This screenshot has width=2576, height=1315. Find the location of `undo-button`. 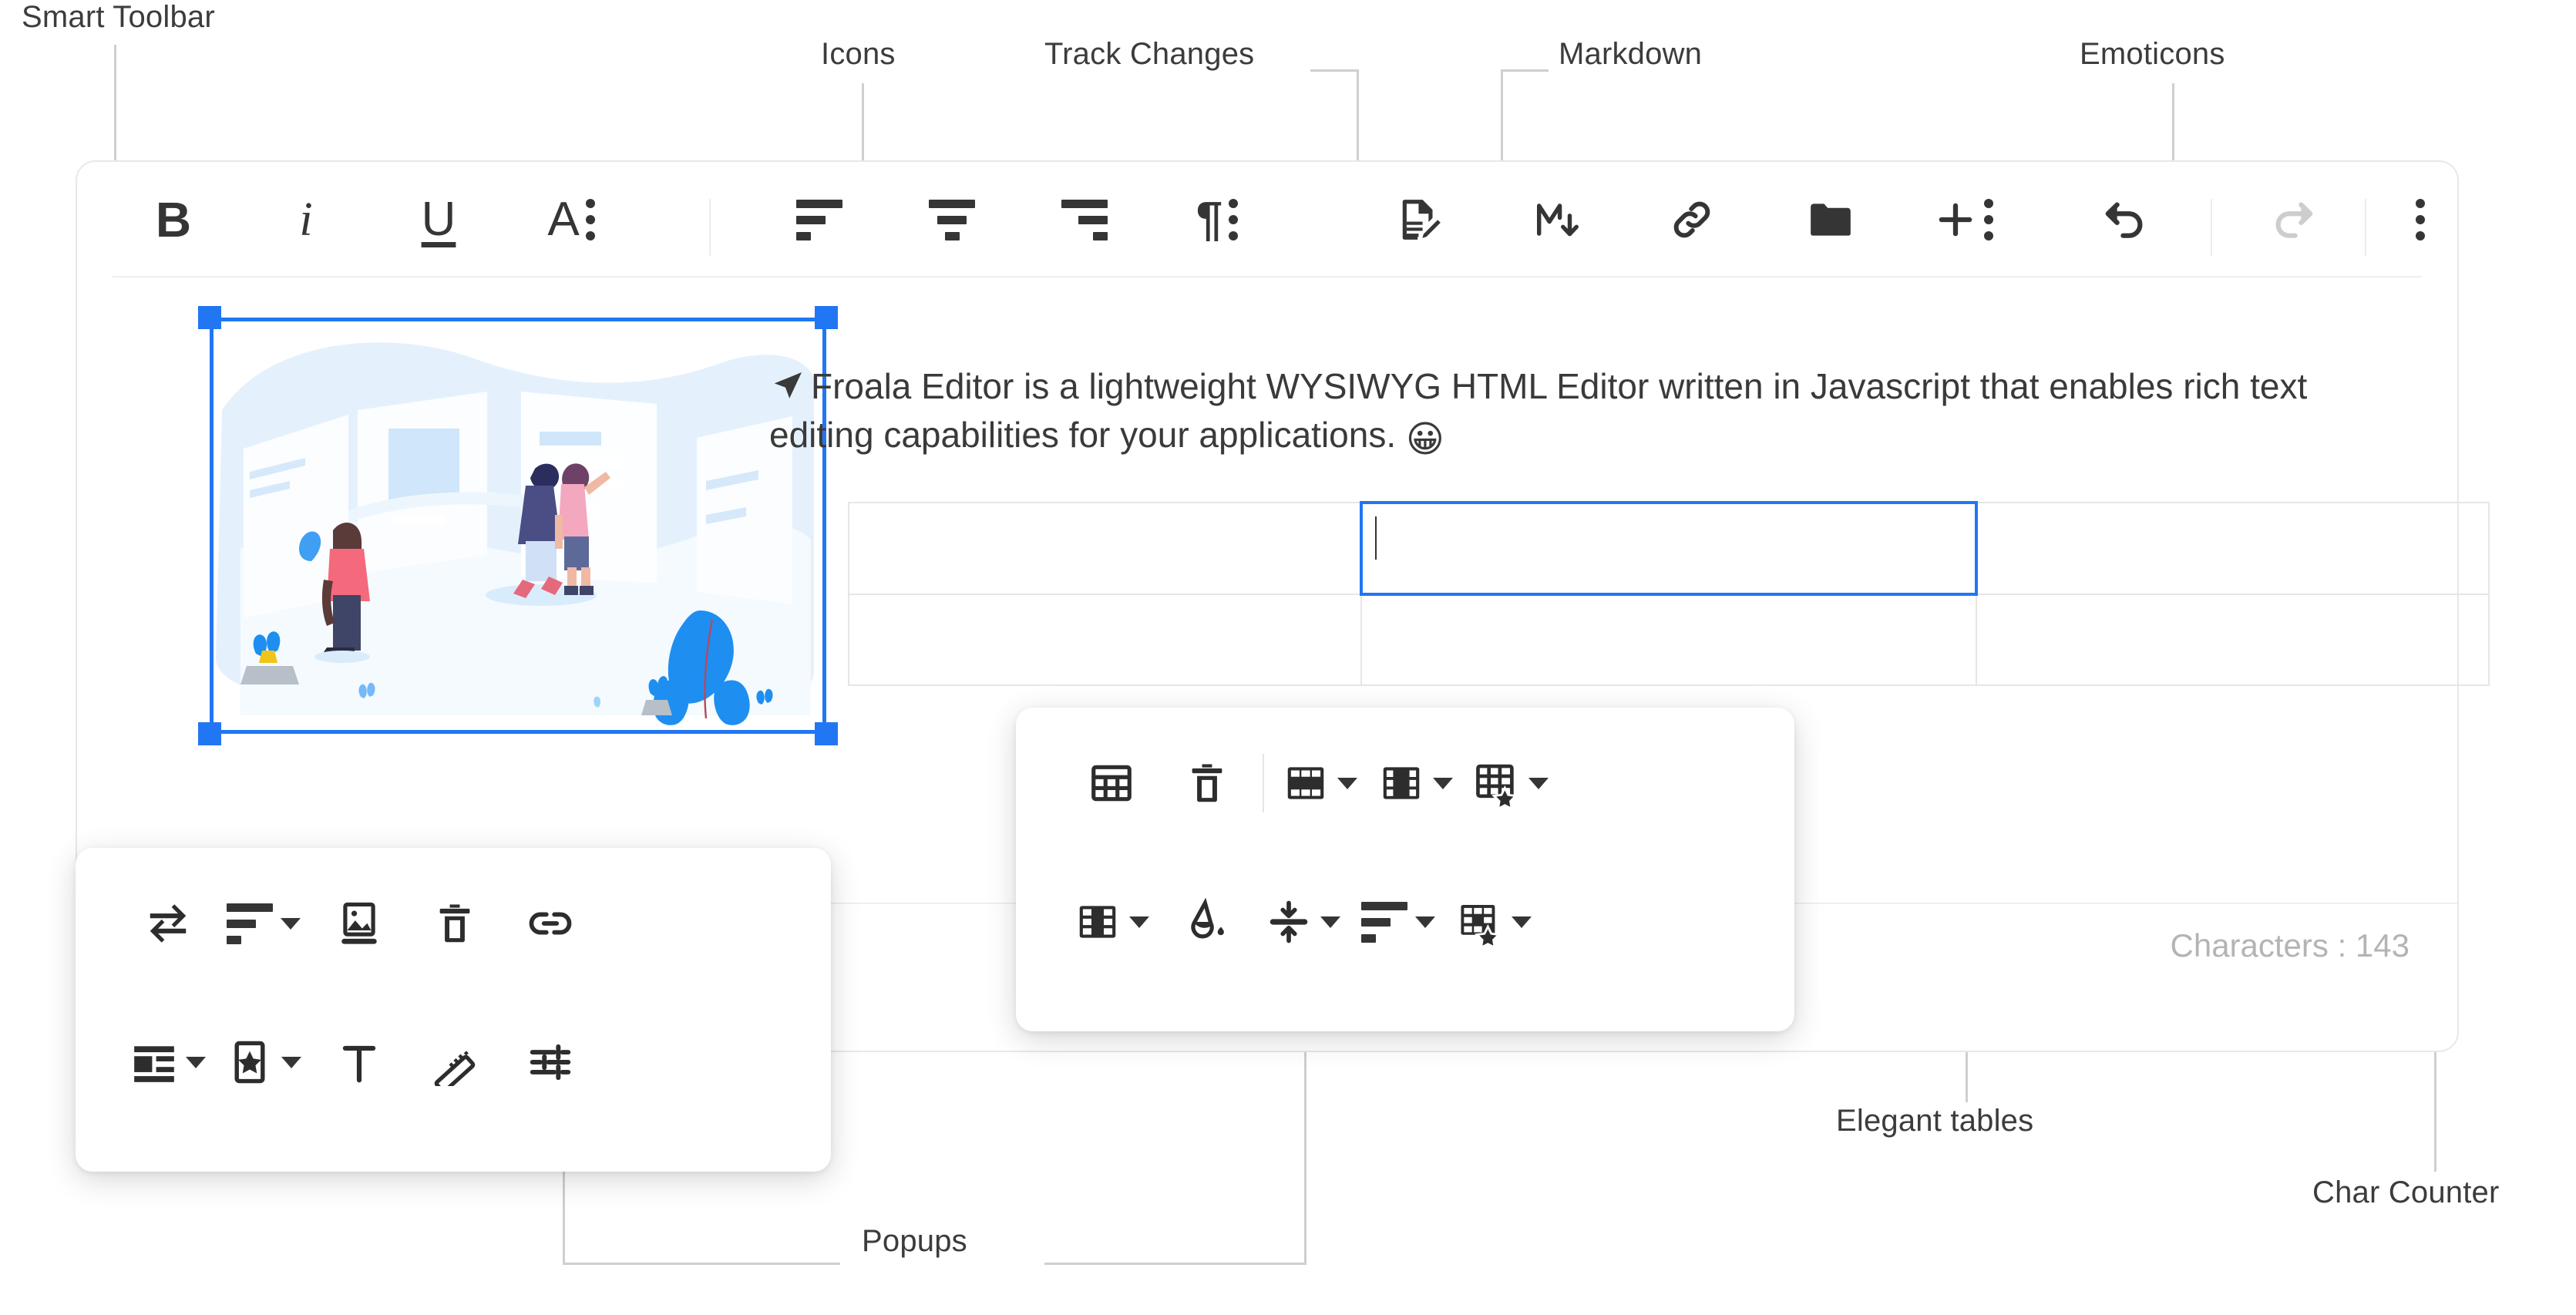

undo-button is located at coordinates (2125, 220).